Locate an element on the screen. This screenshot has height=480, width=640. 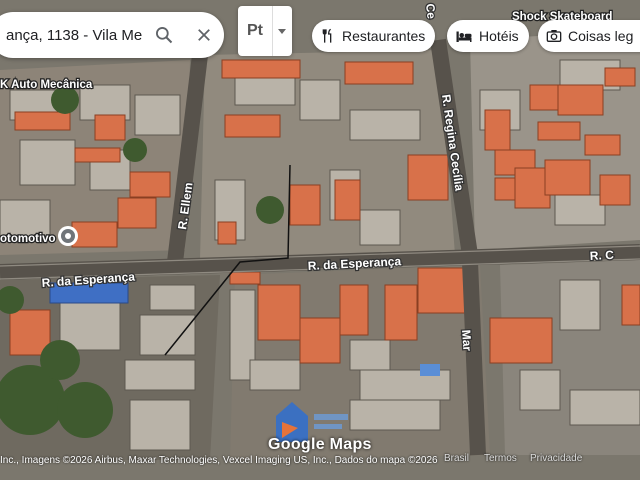
search-icon is located at coordinates (164, 35).